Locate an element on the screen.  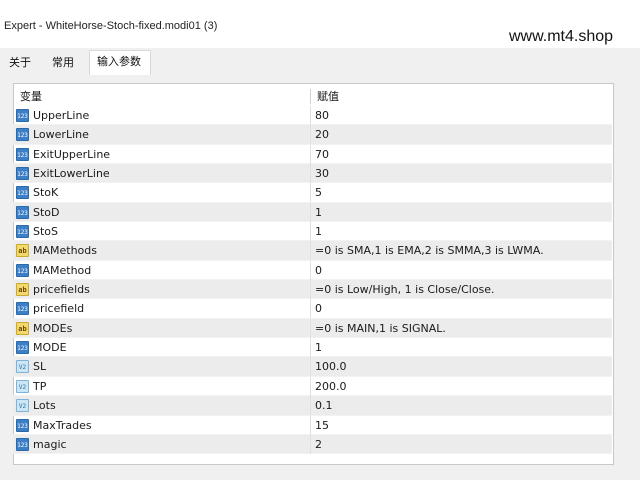
table-row: 123 pricefield 0 is located at coordinates (312, 309).